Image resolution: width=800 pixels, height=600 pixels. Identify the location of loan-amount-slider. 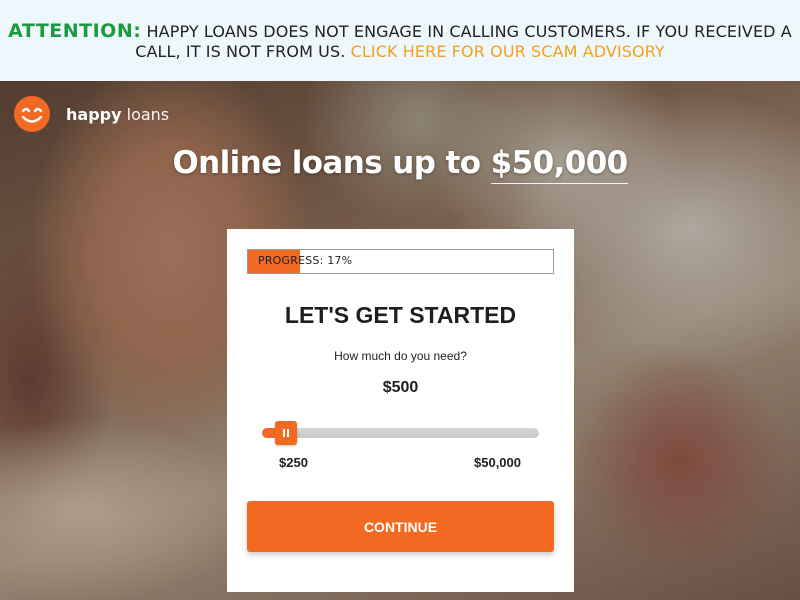
(400, 433).